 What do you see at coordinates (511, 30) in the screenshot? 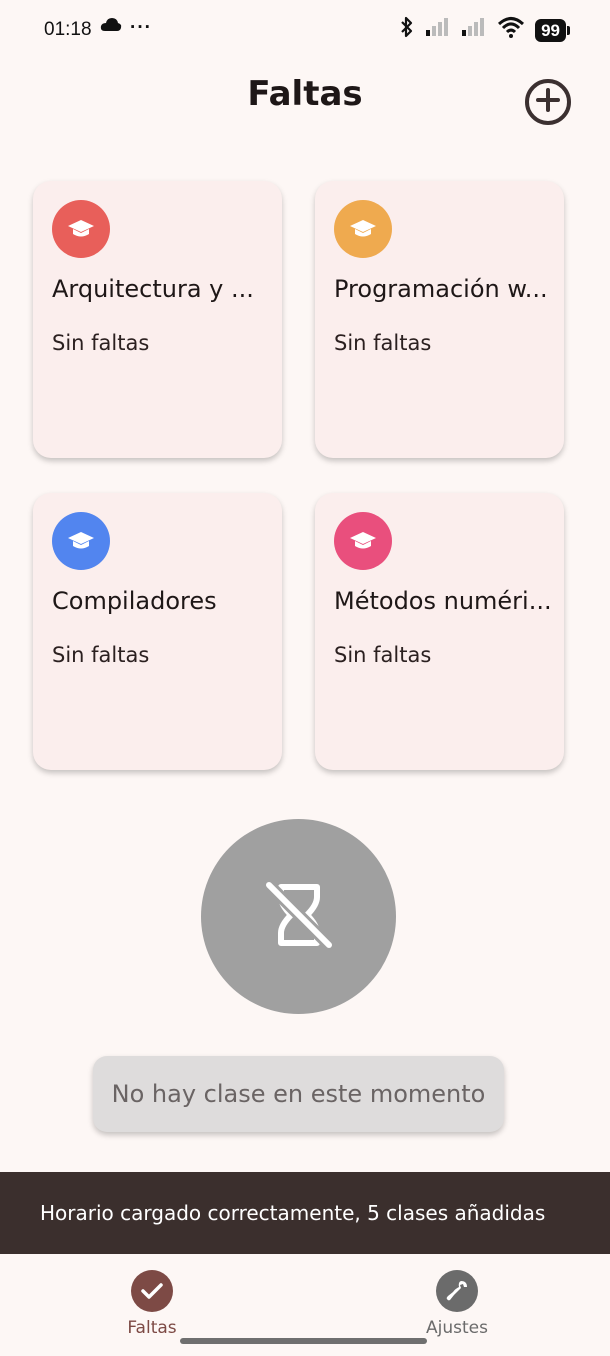
I see `wifi-icon` at bounding box center [511, 30].